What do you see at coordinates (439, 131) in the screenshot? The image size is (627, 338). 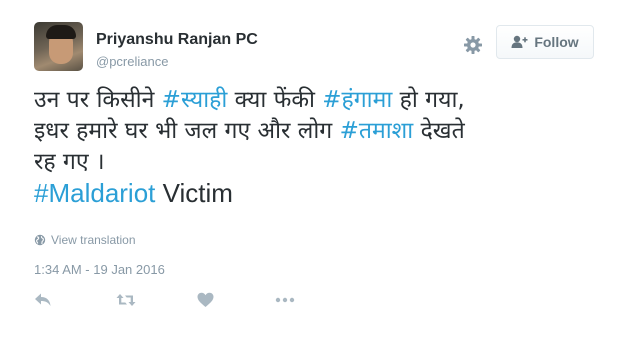 I see `tweet-text-segment: देखते` at bounding box center [439, 131].